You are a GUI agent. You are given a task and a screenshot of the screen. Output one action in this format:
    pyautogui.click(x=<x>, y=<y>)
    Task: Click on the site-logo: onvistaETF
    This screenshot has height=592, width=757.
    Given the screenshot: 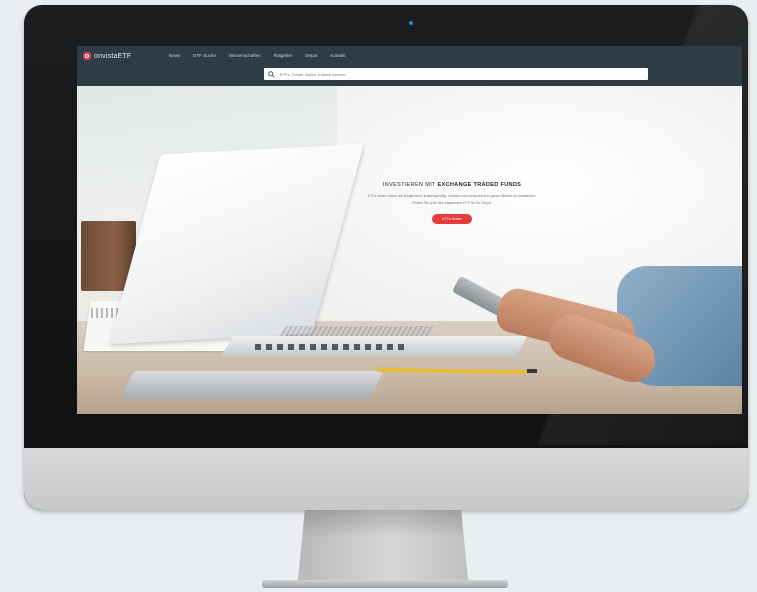 What is the action you would take?
    pyautogui.click(x=107, y=56)
    